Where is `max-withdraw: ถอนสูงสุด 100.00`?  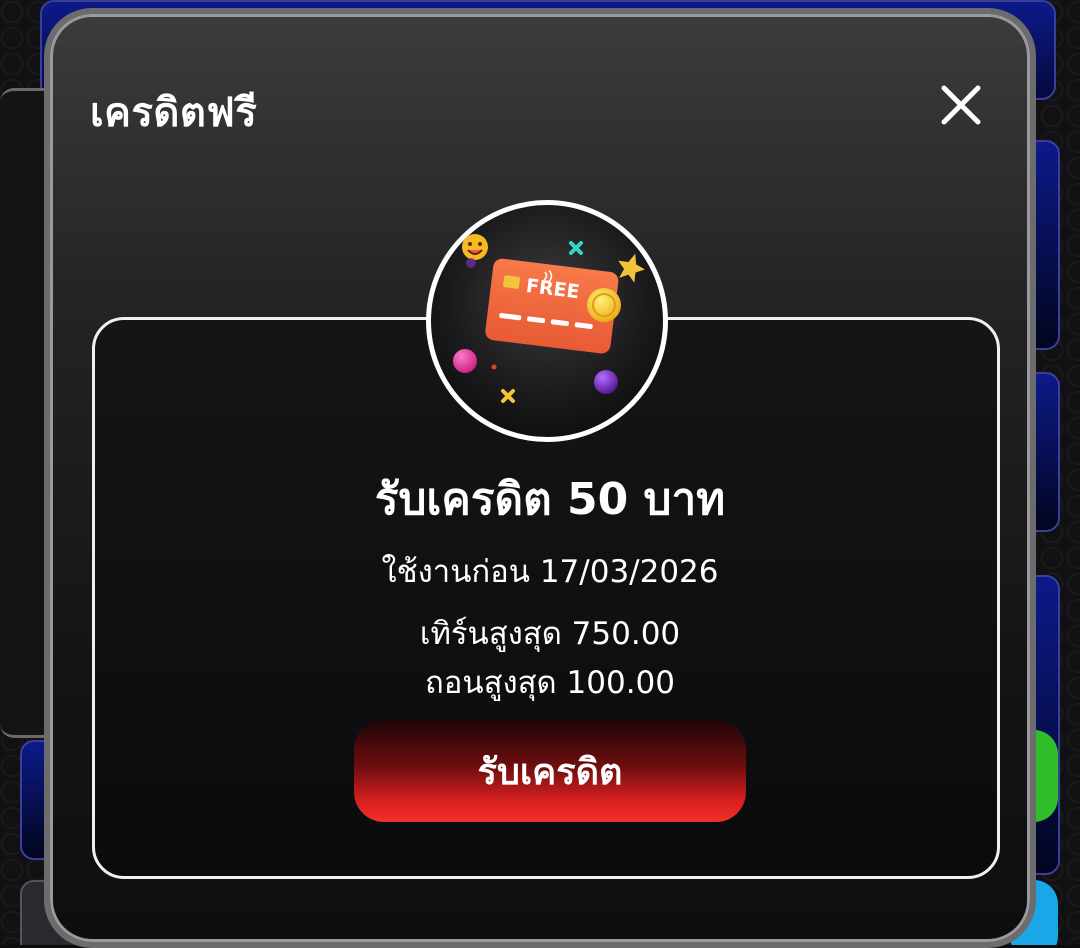
max-withdraw: ถอนสูงสุด 100.00 is located at coordinates (550, 682).